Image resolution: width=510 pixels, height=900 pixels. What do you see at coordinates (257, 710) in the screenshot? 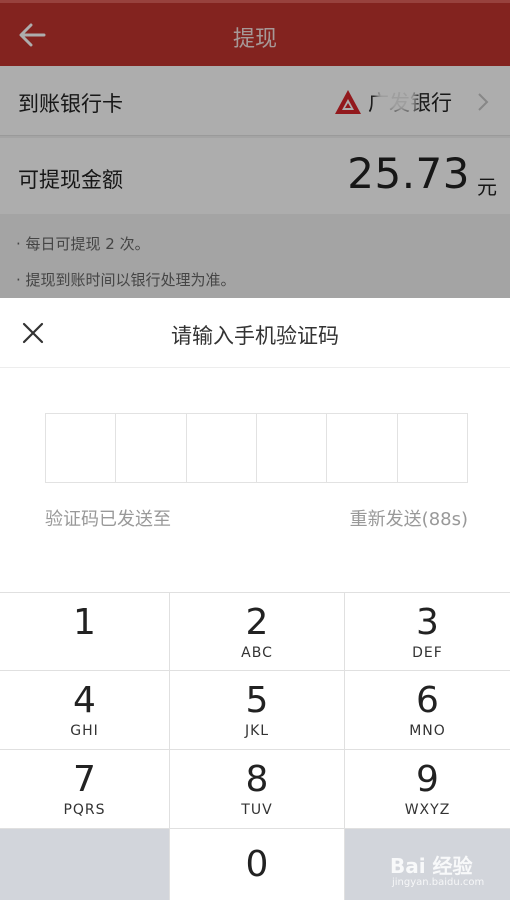
I see `key-5: 5 JKL` at bounding box center [257, 710].